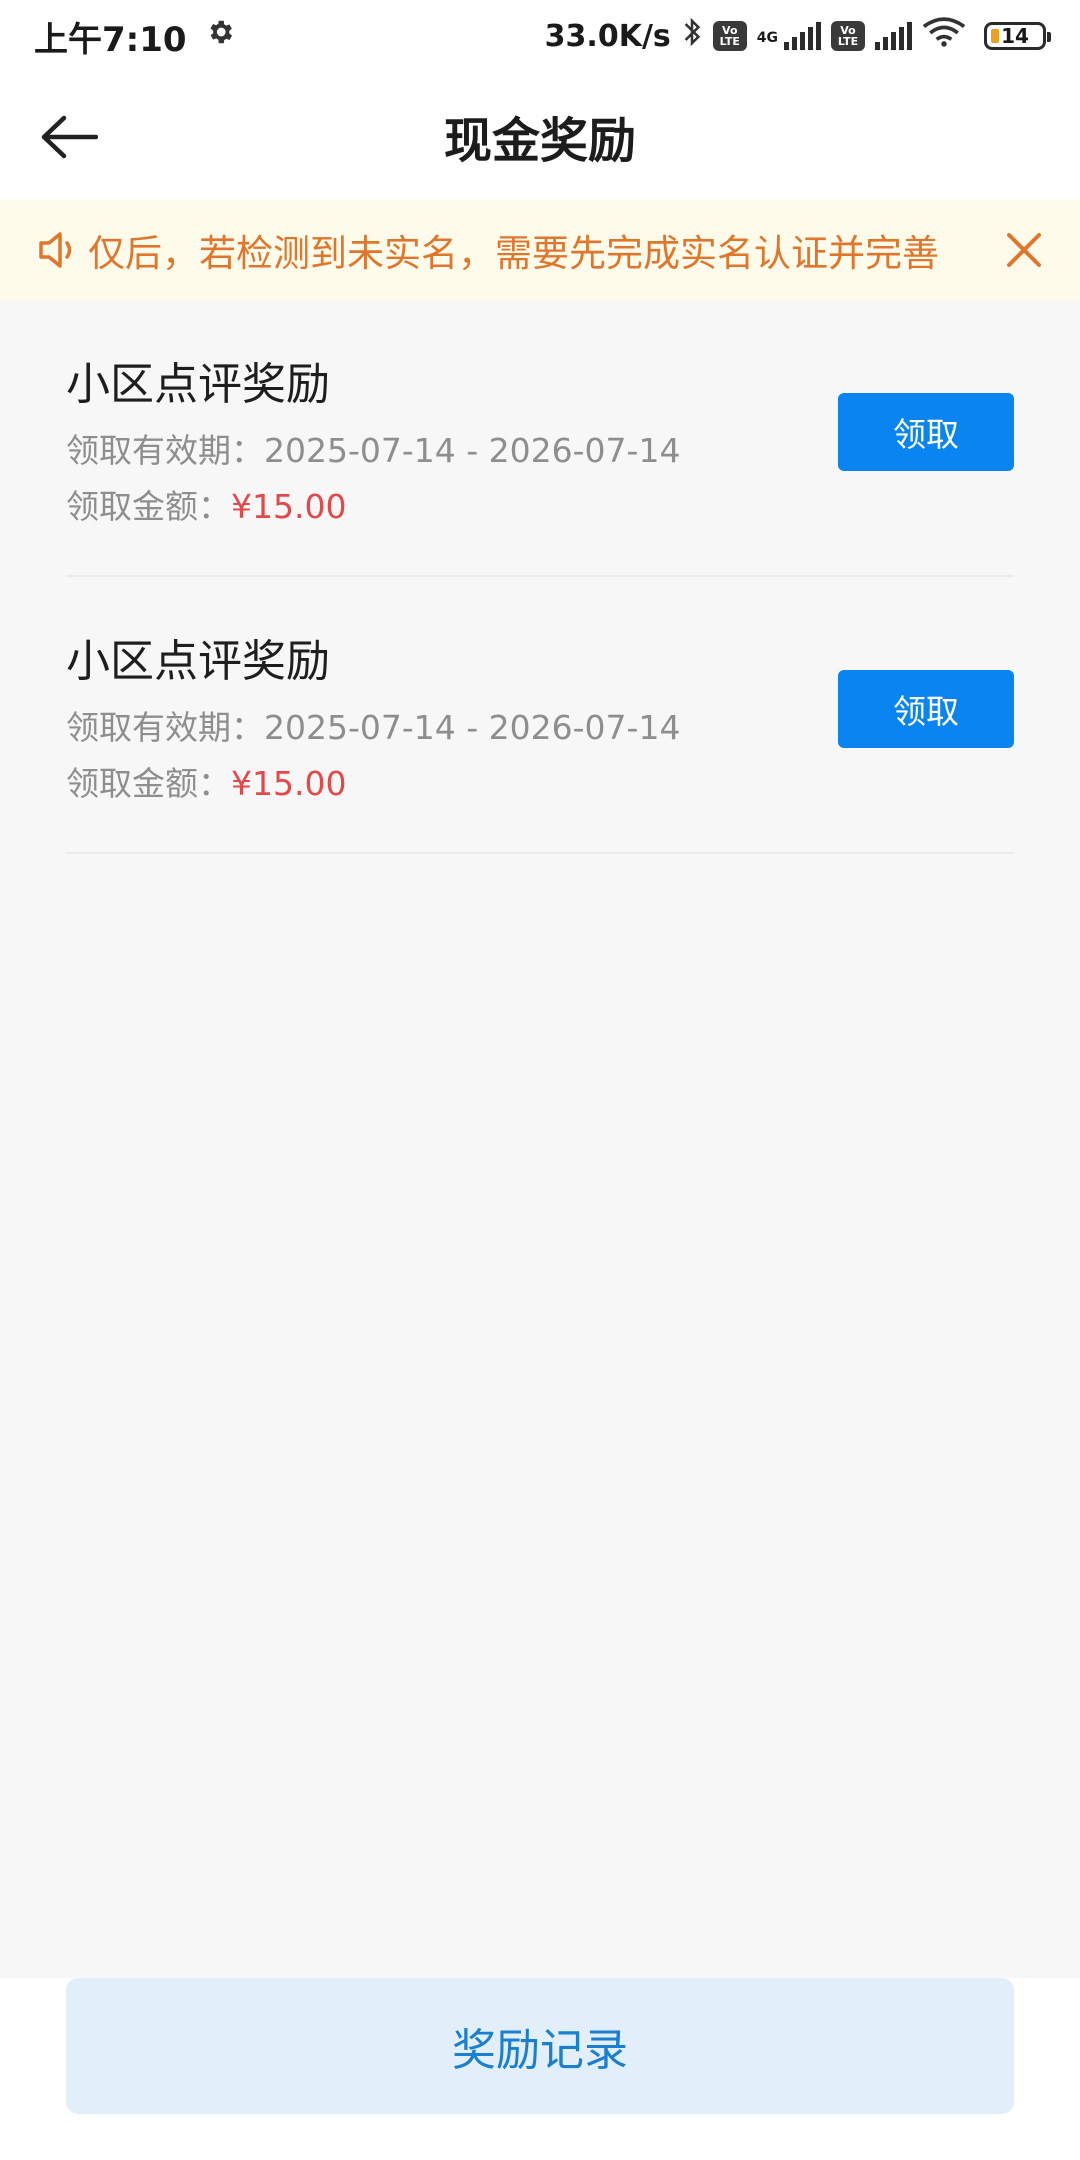 The image size is (1080, 2160). What do you see at coordinates (1015, 36) in the screenshot?
I see `battery-level: 14` at bounding box center [1015, 36].